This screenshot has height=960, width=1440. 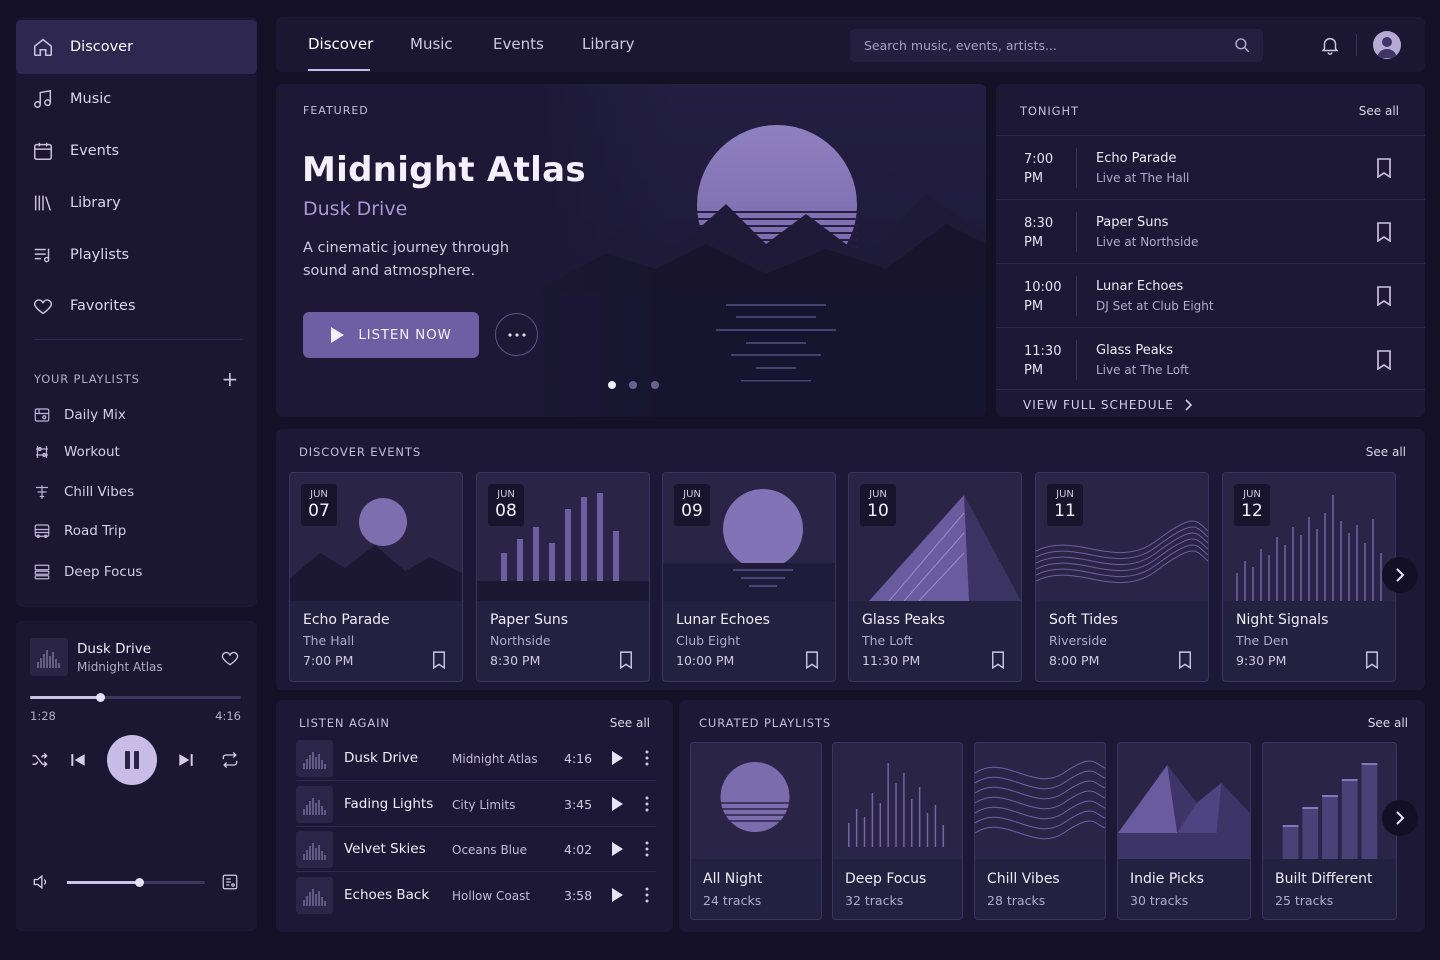 I want to click on discover-events-see-all-link: See all, so click(x=1386, y=452).